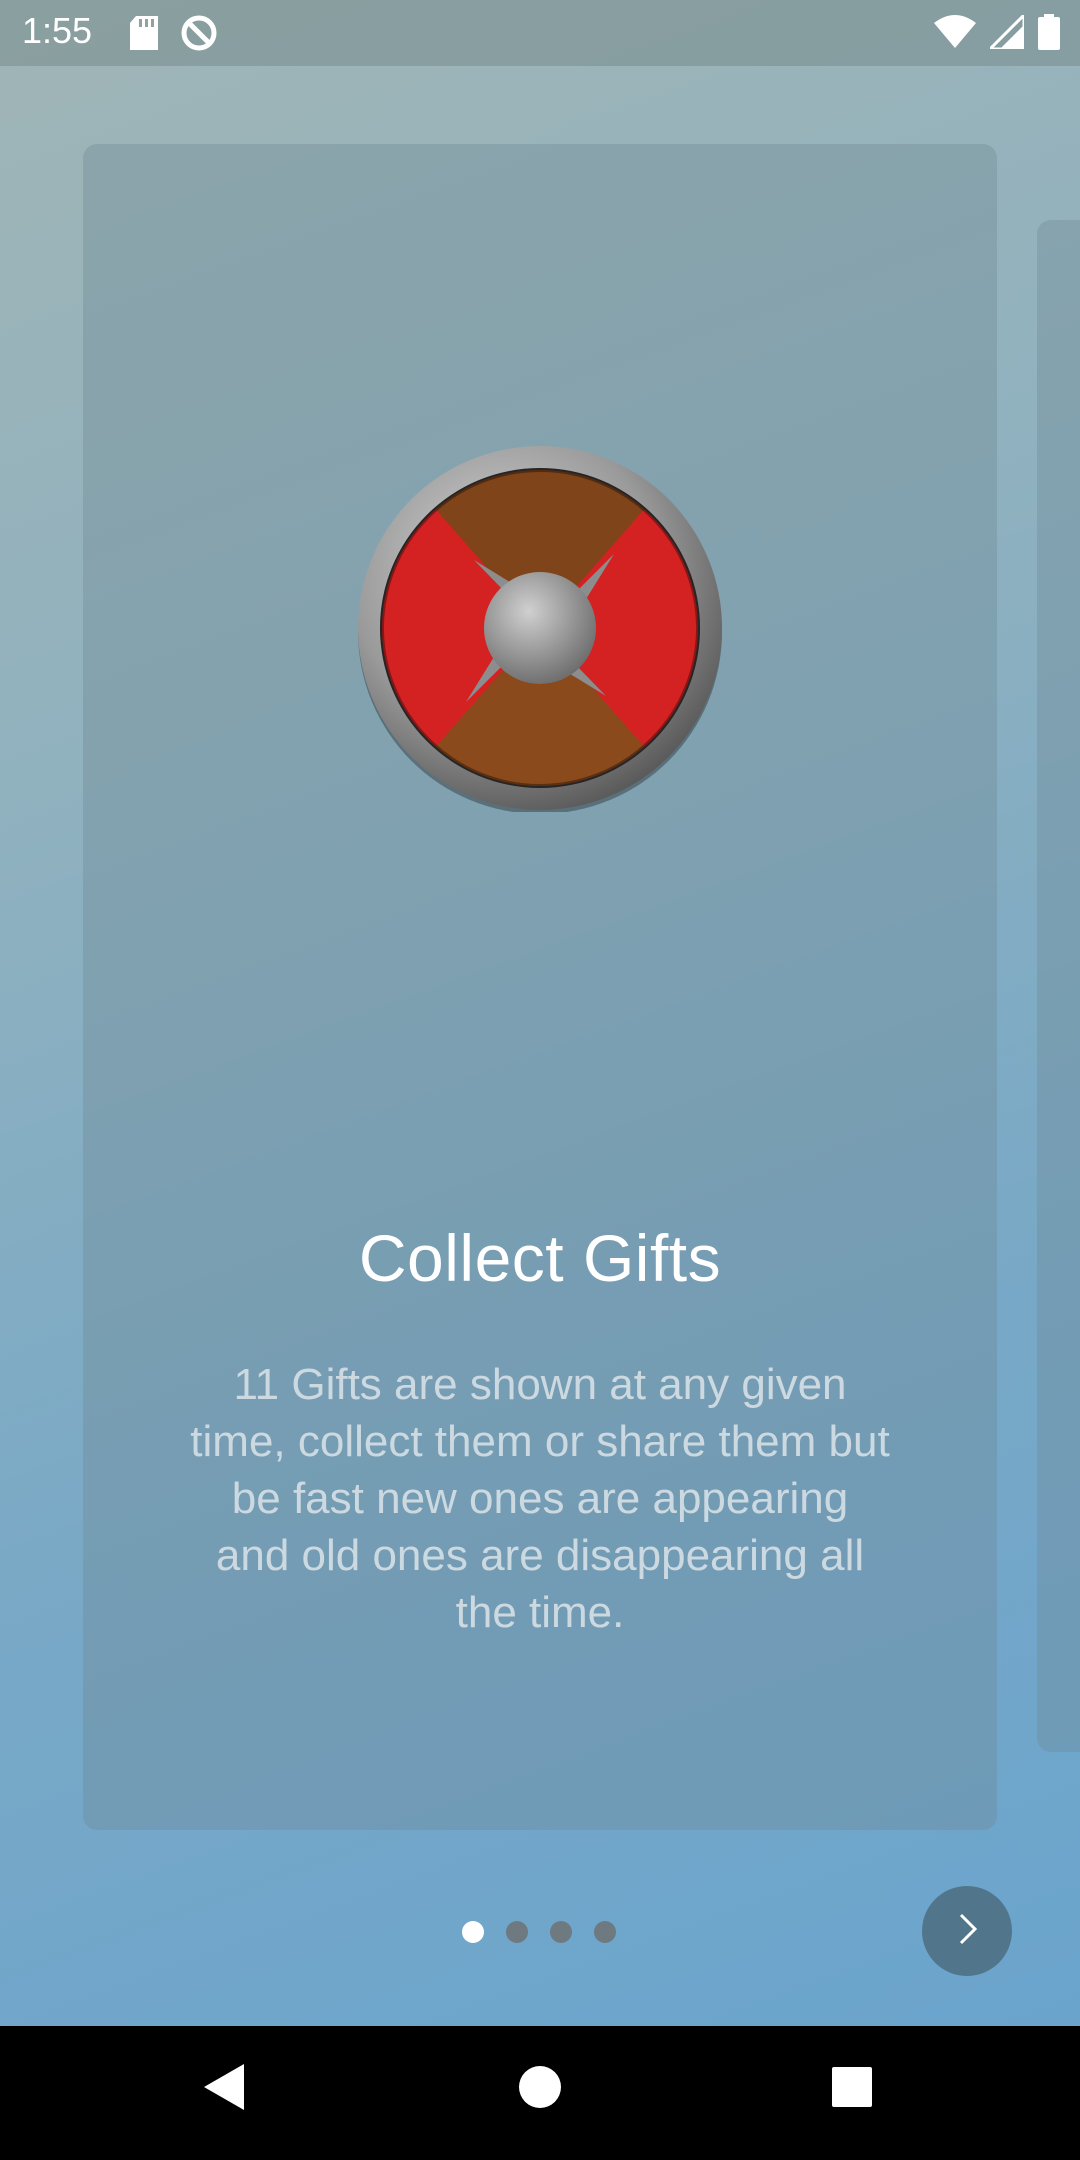 Image resolution: width=1080 pixels, height=2160 pixels. What do you see at coordinates (57, 30) in the screenshot?
I see `status-time: 1:55` at bounding box center [57, 30].